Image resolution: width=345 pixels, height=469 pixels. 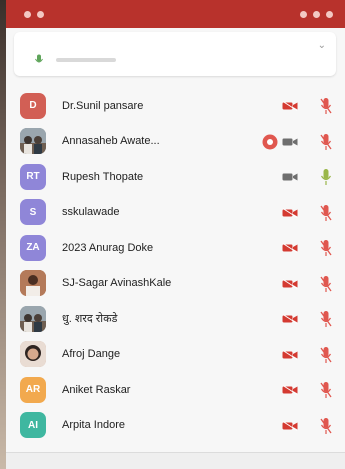 What do you see at coordinates (96, 389) in the screenshot?
I see `participant-name: Aniket Raskar` at bounding box center [96, 389].